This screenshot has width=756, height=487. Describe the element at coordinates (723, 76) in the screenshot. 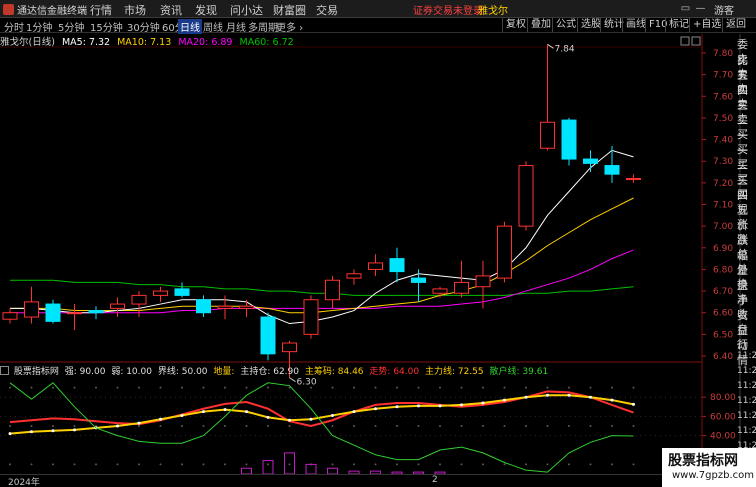

I see `price-tick-label: 7.70` at that location.